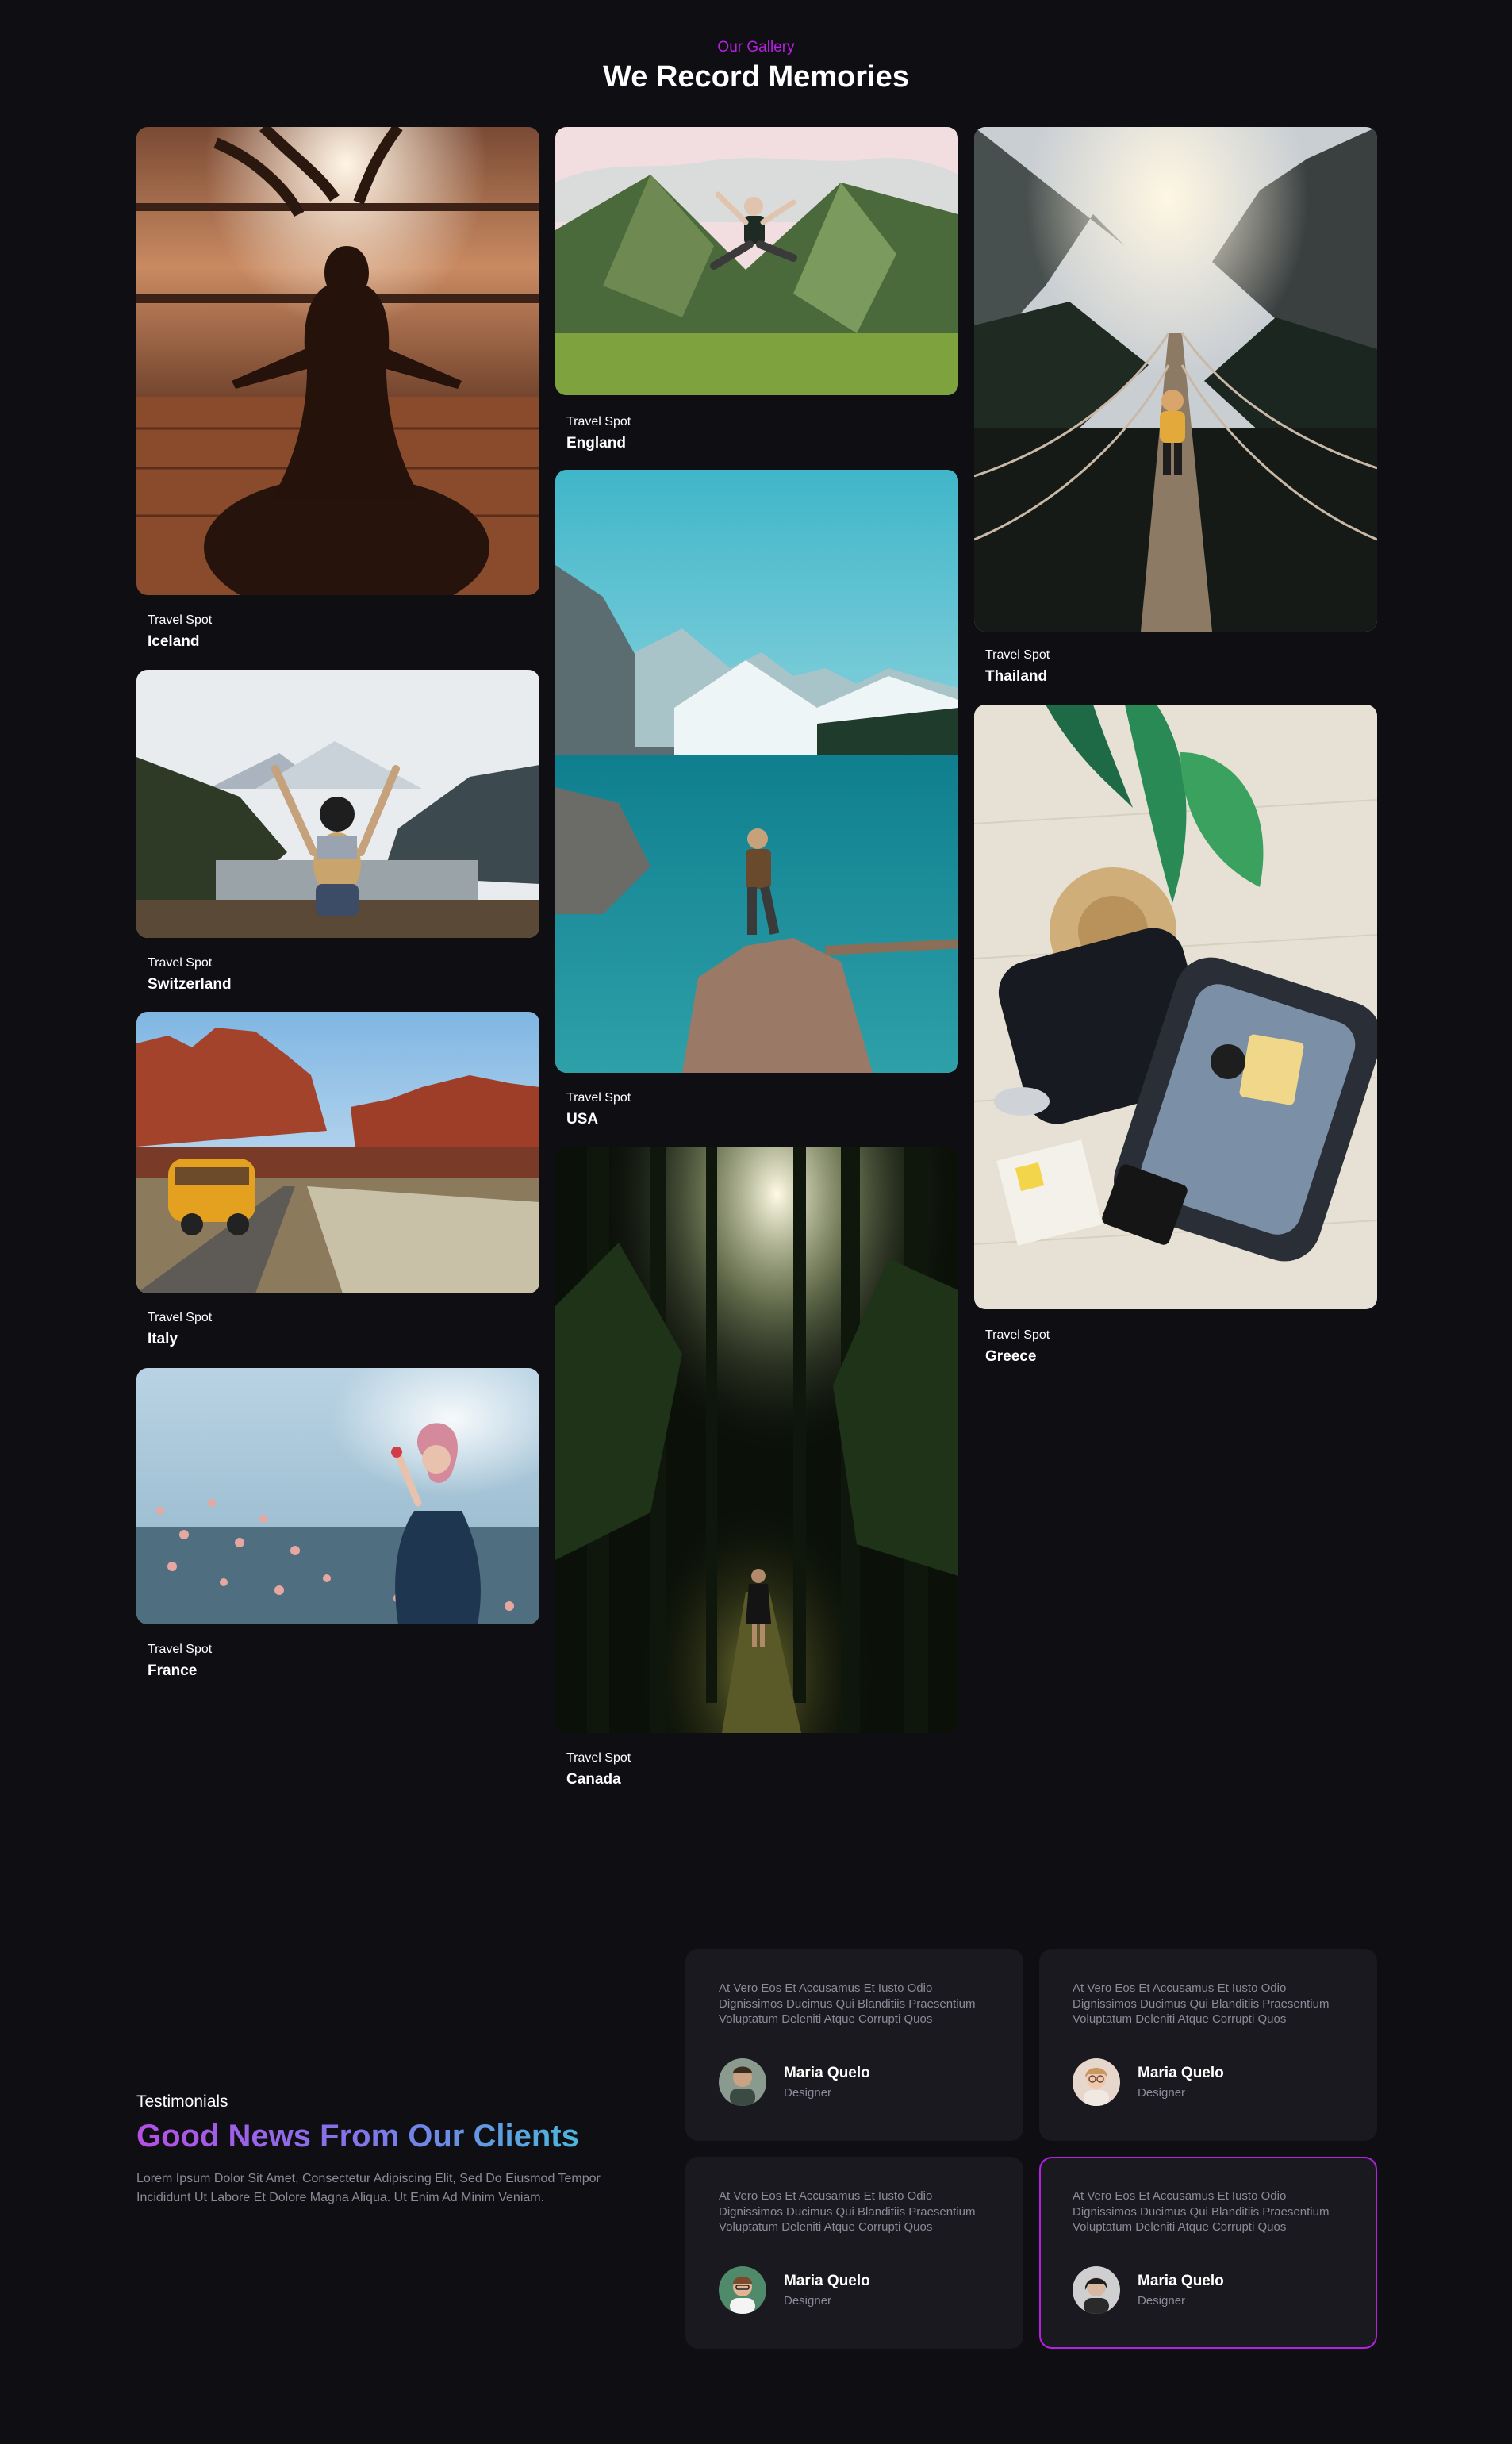 This screenshot has height=2444, width=1512. What do you see at coordinates (1018, 667) in the screenshot?
I see `caption-thailand: Travel Spot Thailand` at bounding box center [1018, 667].